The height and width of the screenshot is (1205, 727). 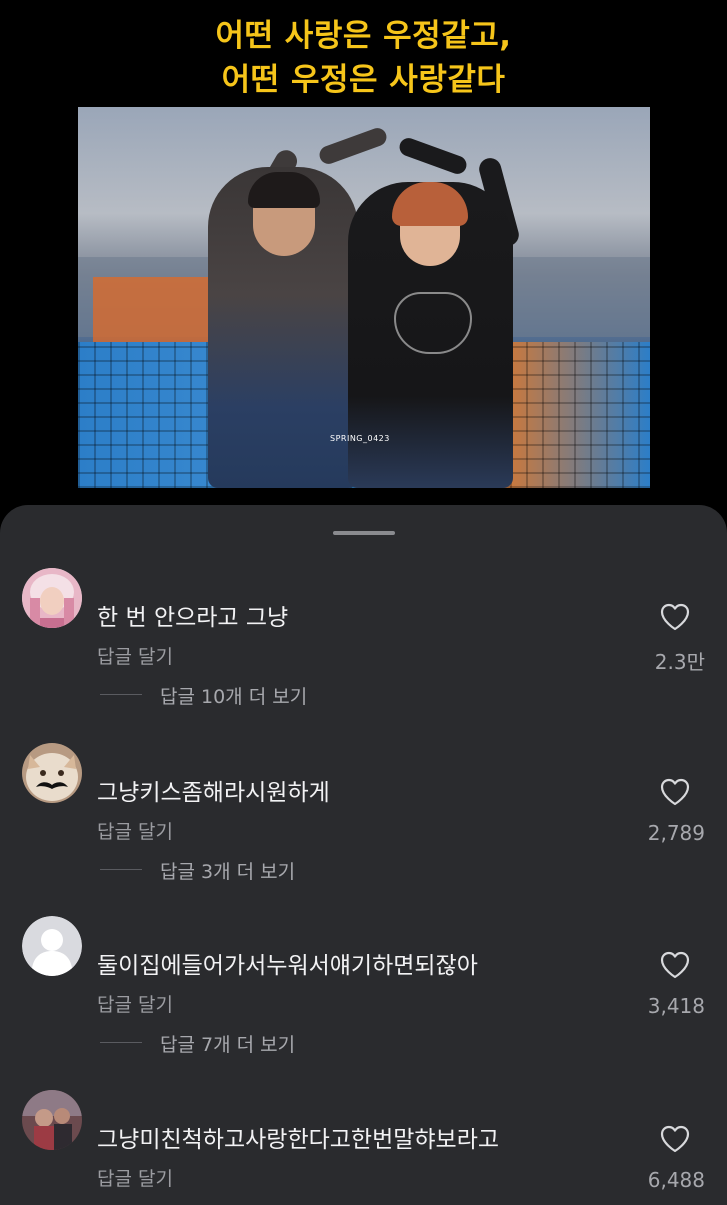 What do you see at coordinates (679, 662) in the screenshot?
I see `like-count: 2.3만` at bounding box center [679, 662].